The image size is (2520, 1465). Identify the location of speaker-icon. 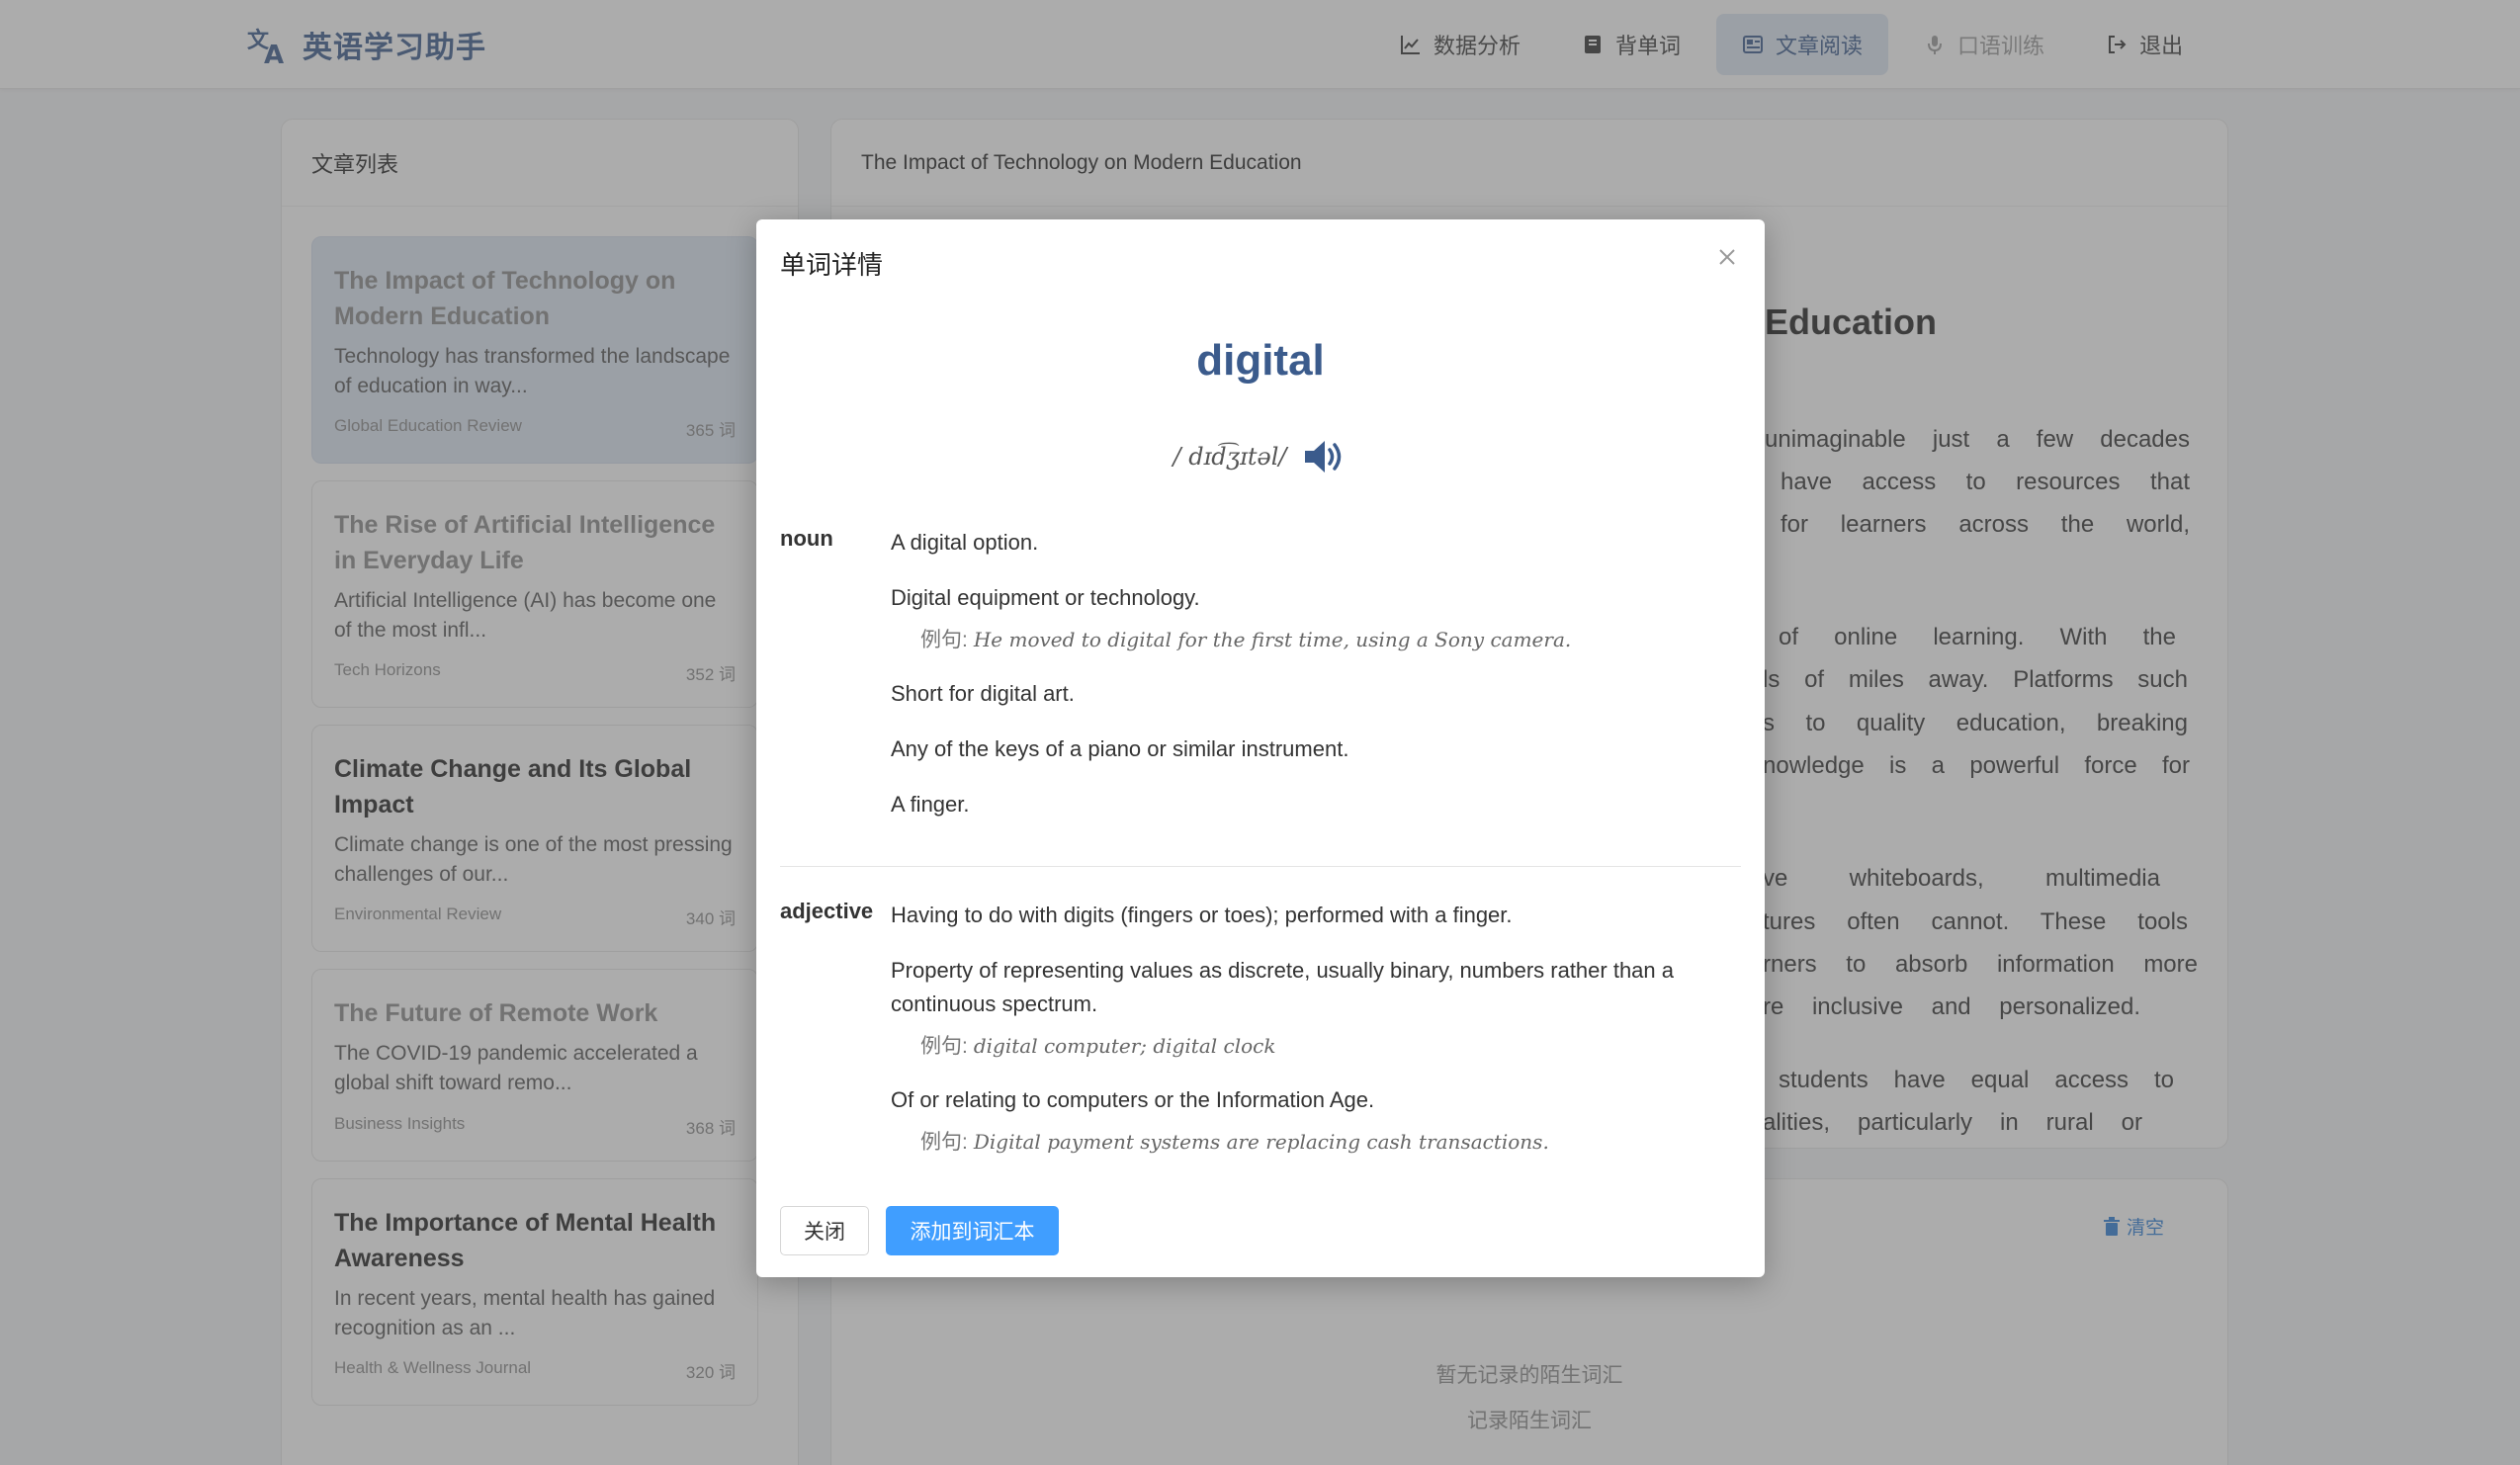
(1324, 456).